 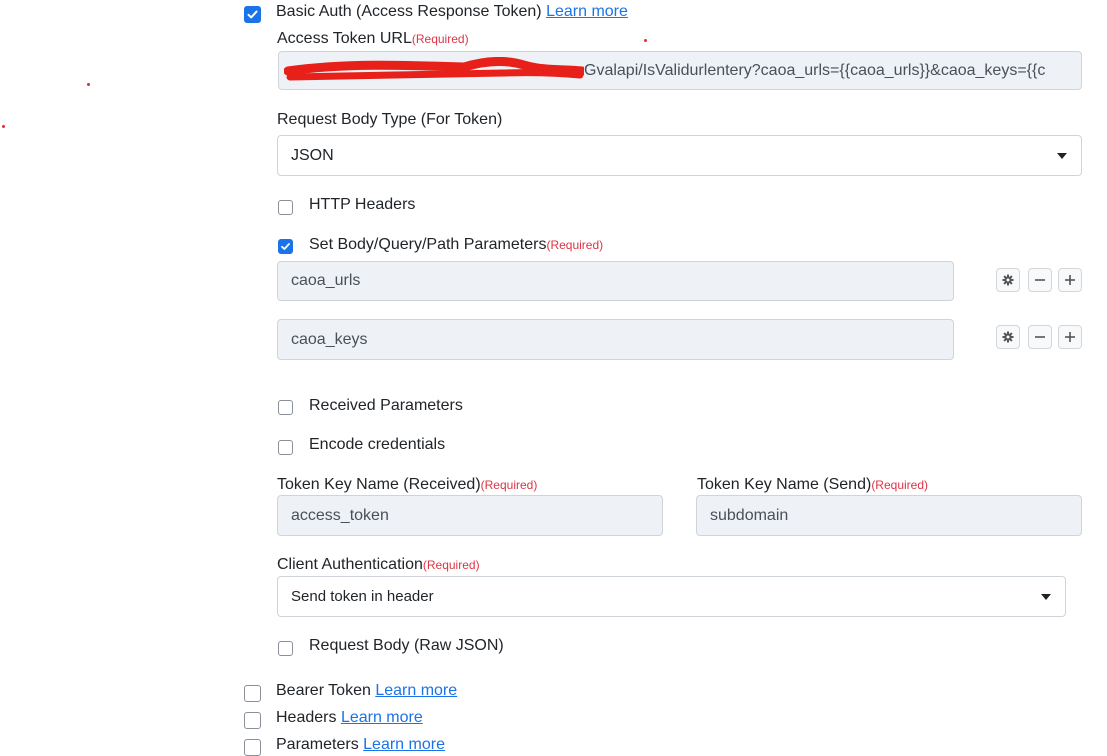 What do you see at coordinates (285, 407) in the screenshot?
I see `received-params-checkbox` at bounding box center [285, 407].